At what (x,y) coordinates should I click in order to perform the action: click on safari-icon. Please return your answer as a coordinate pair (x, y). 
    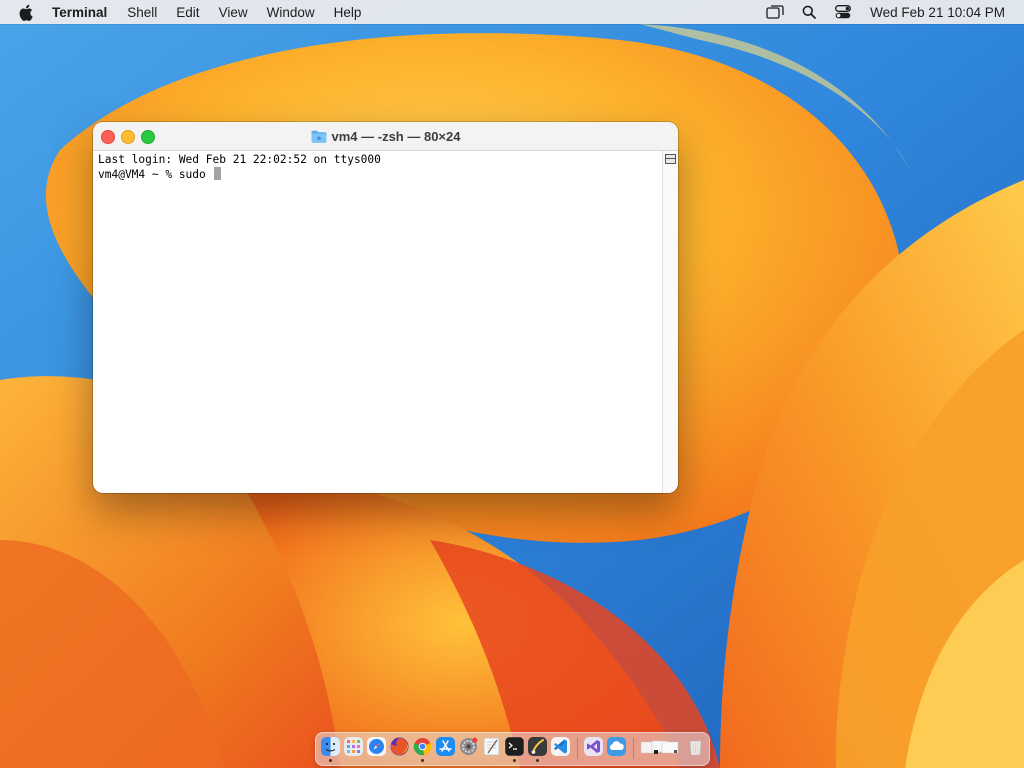
    Looking at the image, I should click on (376, 746).